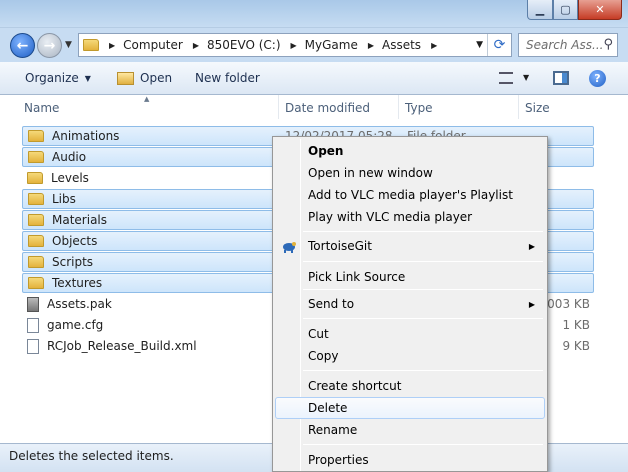 The width and height of the screenshot is (628, 472). What do you see at coordinates (576, 346) in the screenshot?
I see `file-size: 9 KB` at bounding box center [576, 346].